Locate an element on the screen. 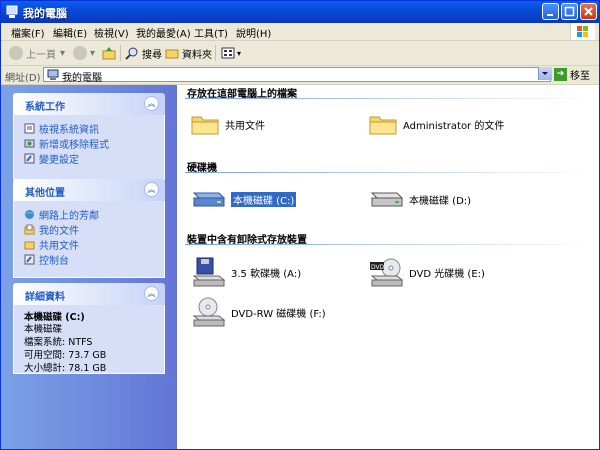 This screenshot has height=450, width=600. system-info-icon is located at coordinates (29, 128).